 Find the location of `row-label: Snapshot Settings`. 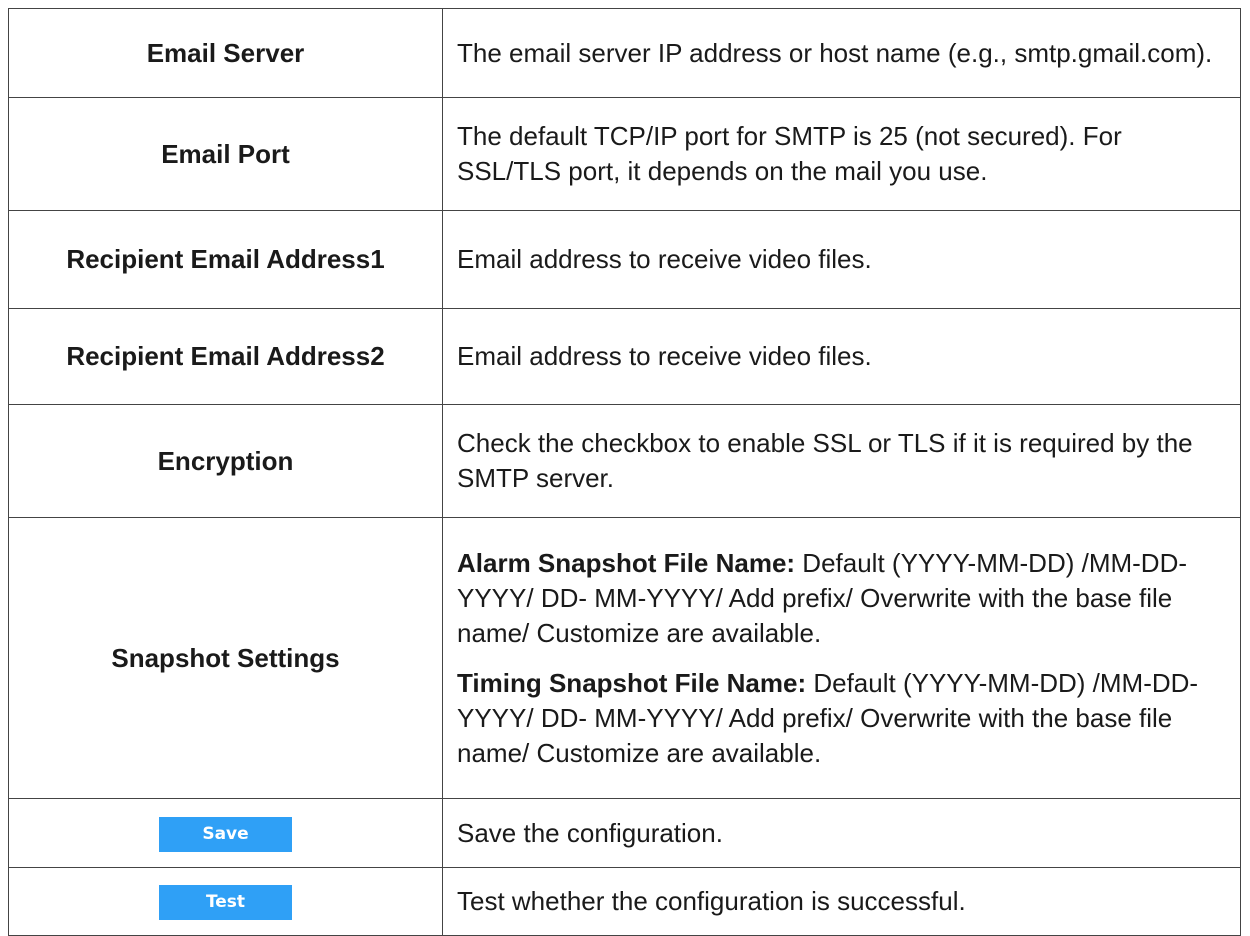

row-label: Snapshot Settings is located at coordinates (225, 658).